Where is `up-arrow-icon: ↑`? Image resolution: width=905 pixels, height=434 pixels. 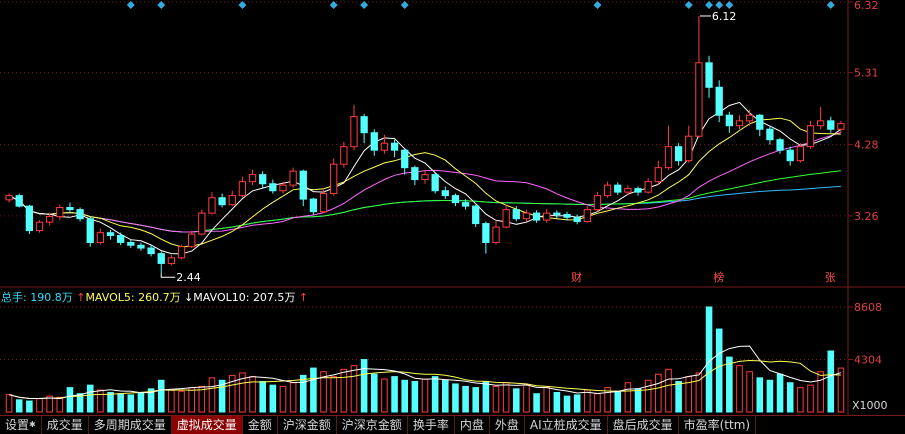 up-arrow-icon: ↑ is located at coordinates (301, 297).